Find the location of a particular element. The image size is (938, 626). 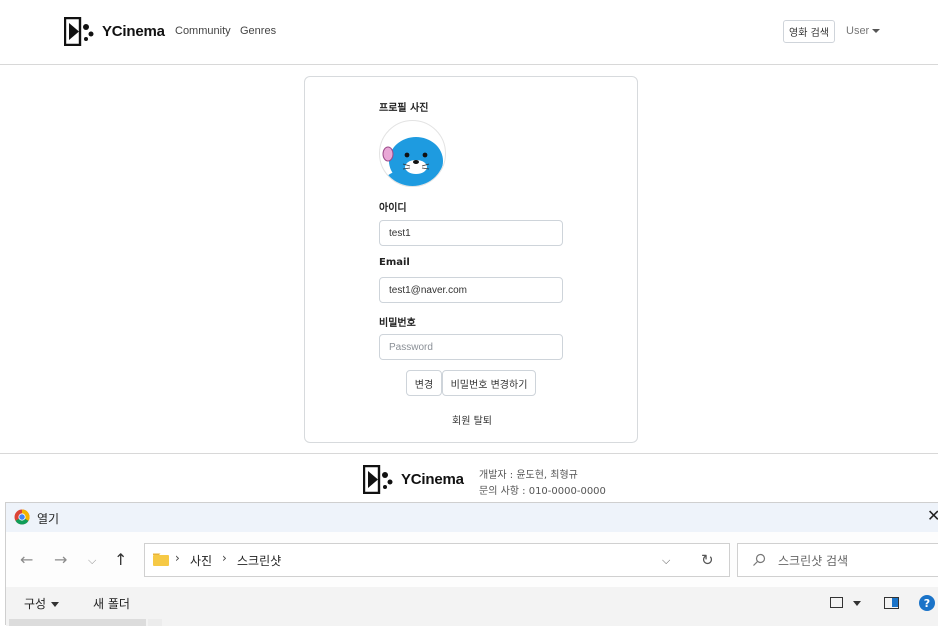

password-label: 비밀번호 is located at coordinates (397, 323).